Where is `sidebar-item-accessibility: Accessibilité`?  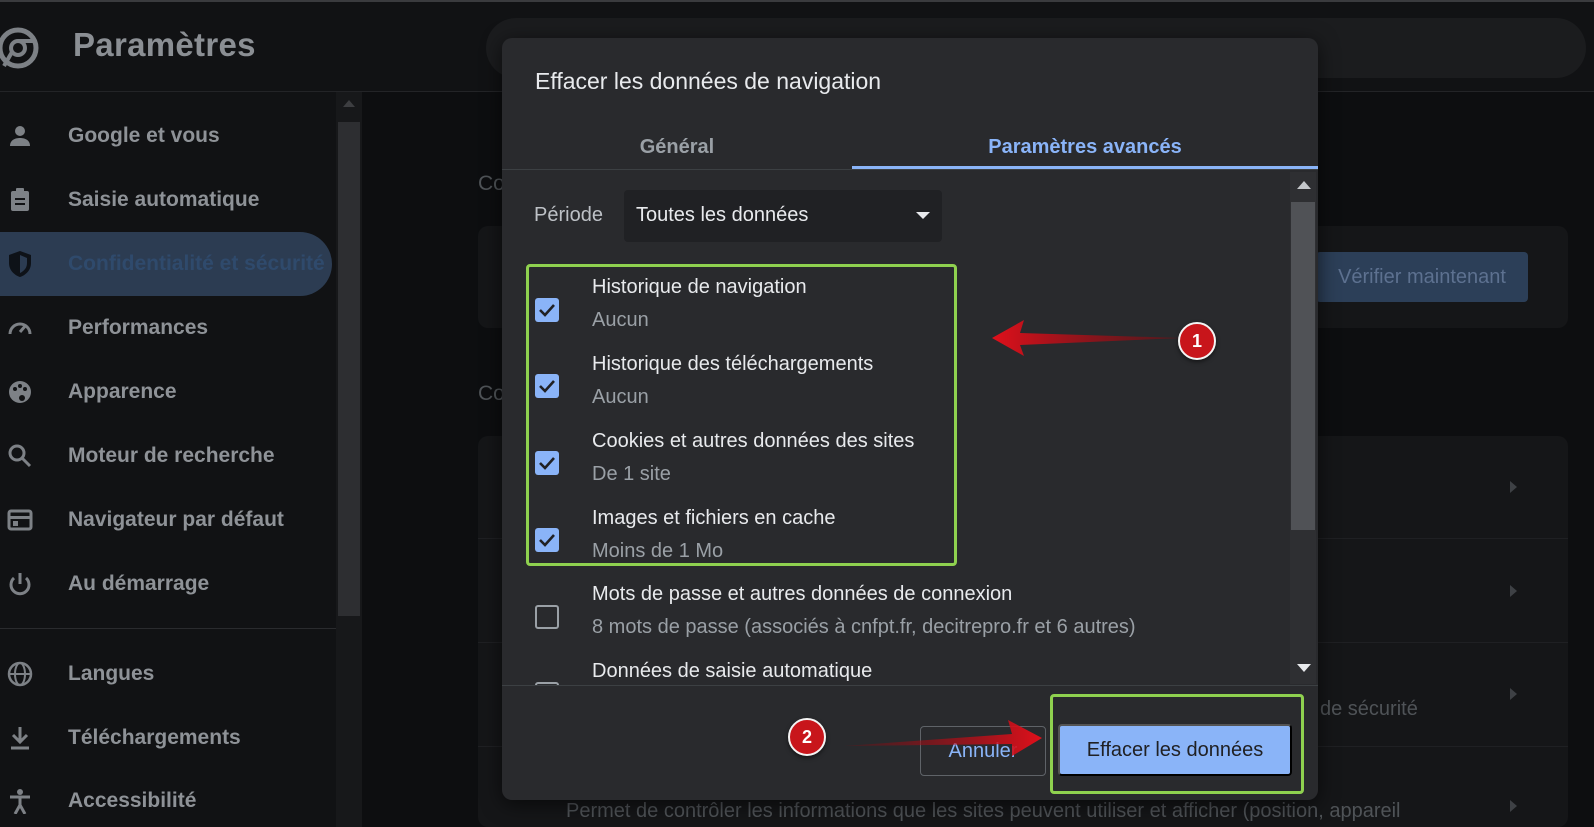
sidebar-item-accessibility: Accessibilité is located at coordinates (168, 798).